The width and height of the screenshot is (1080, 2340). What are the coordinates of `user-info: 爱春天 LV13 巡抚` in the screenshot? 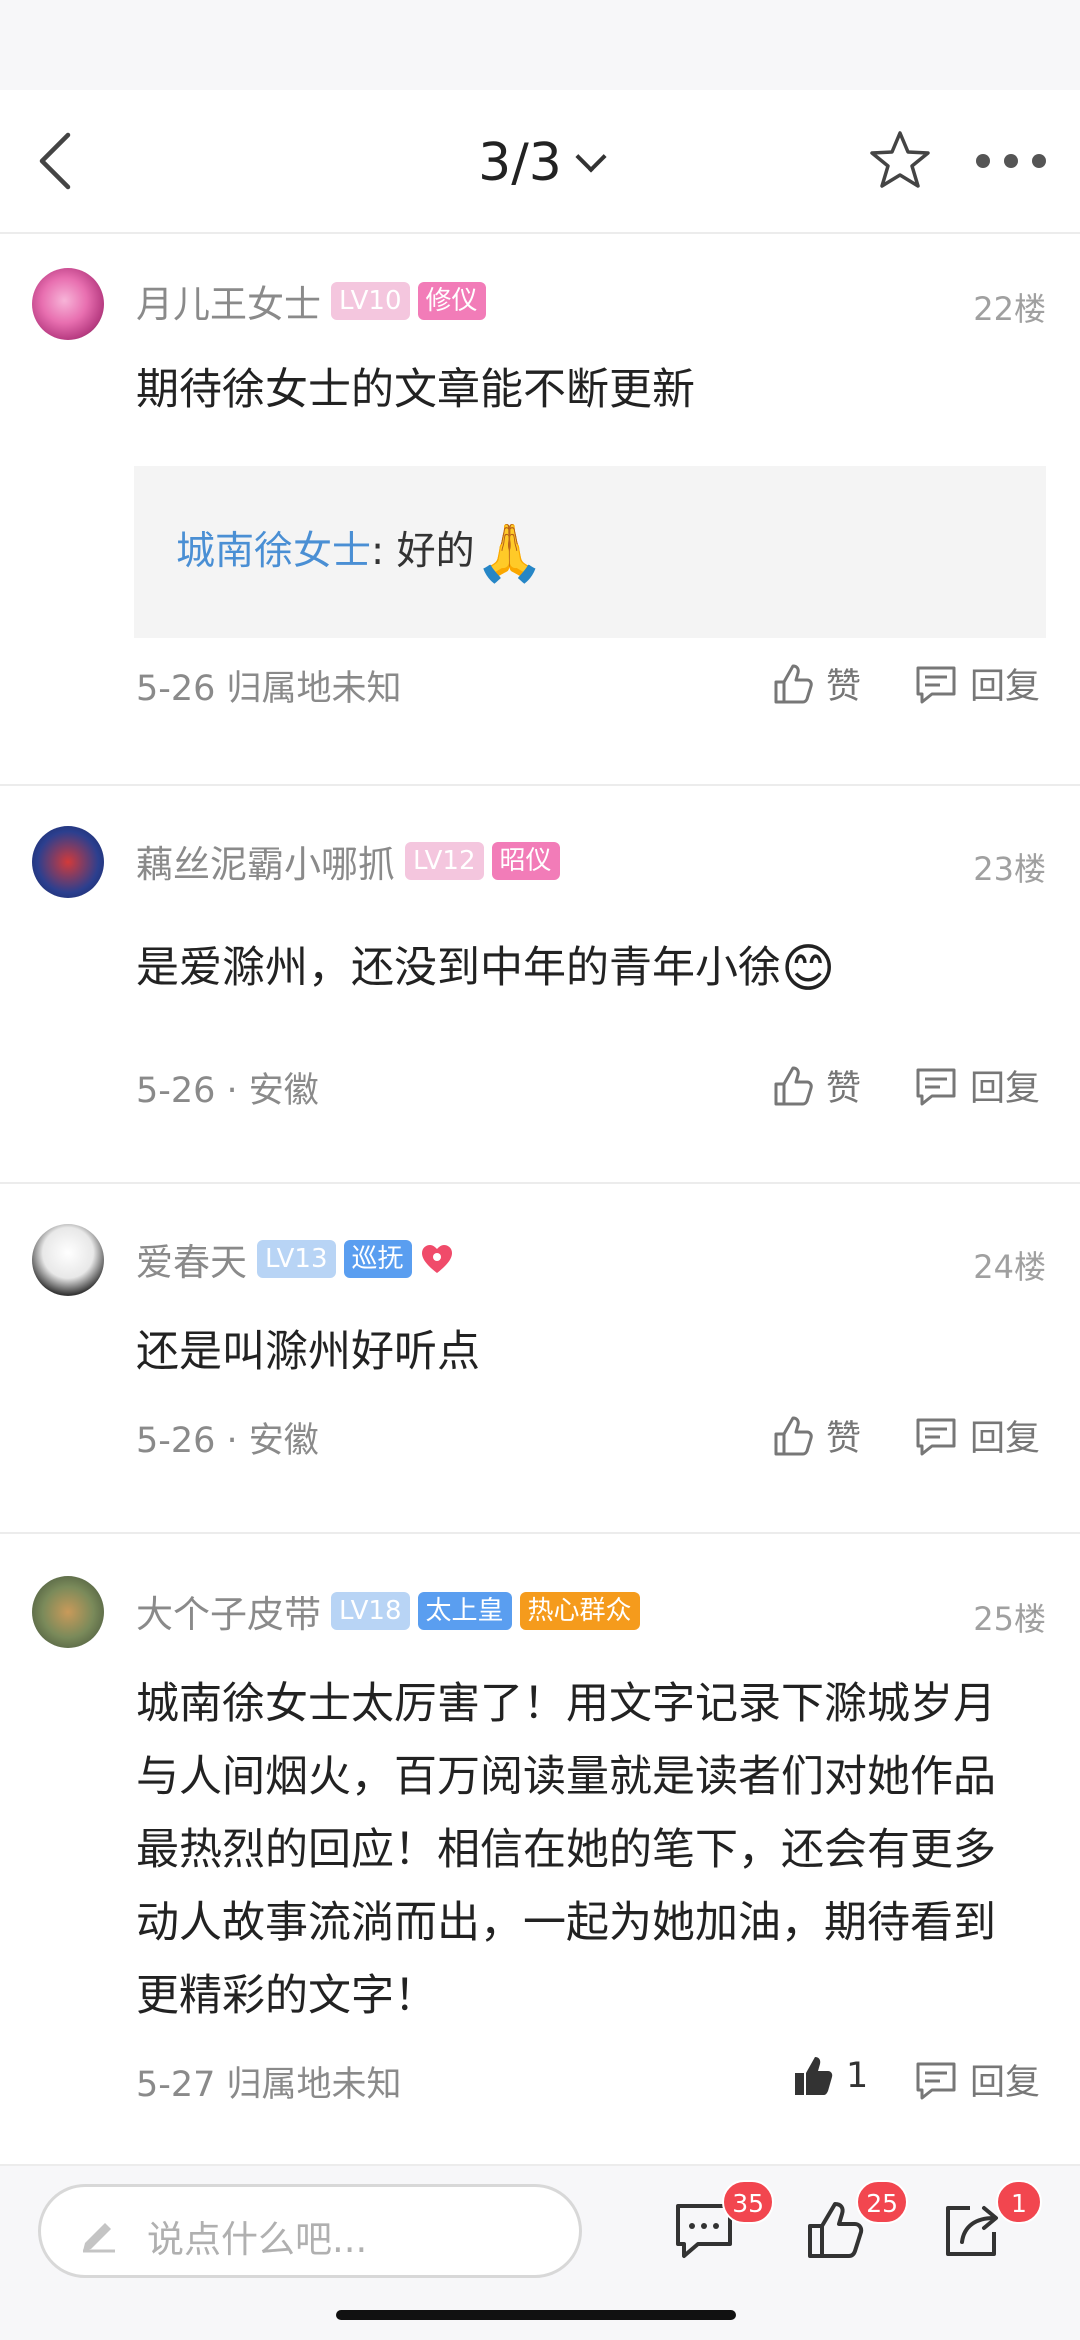 It's located at (295, 1259).